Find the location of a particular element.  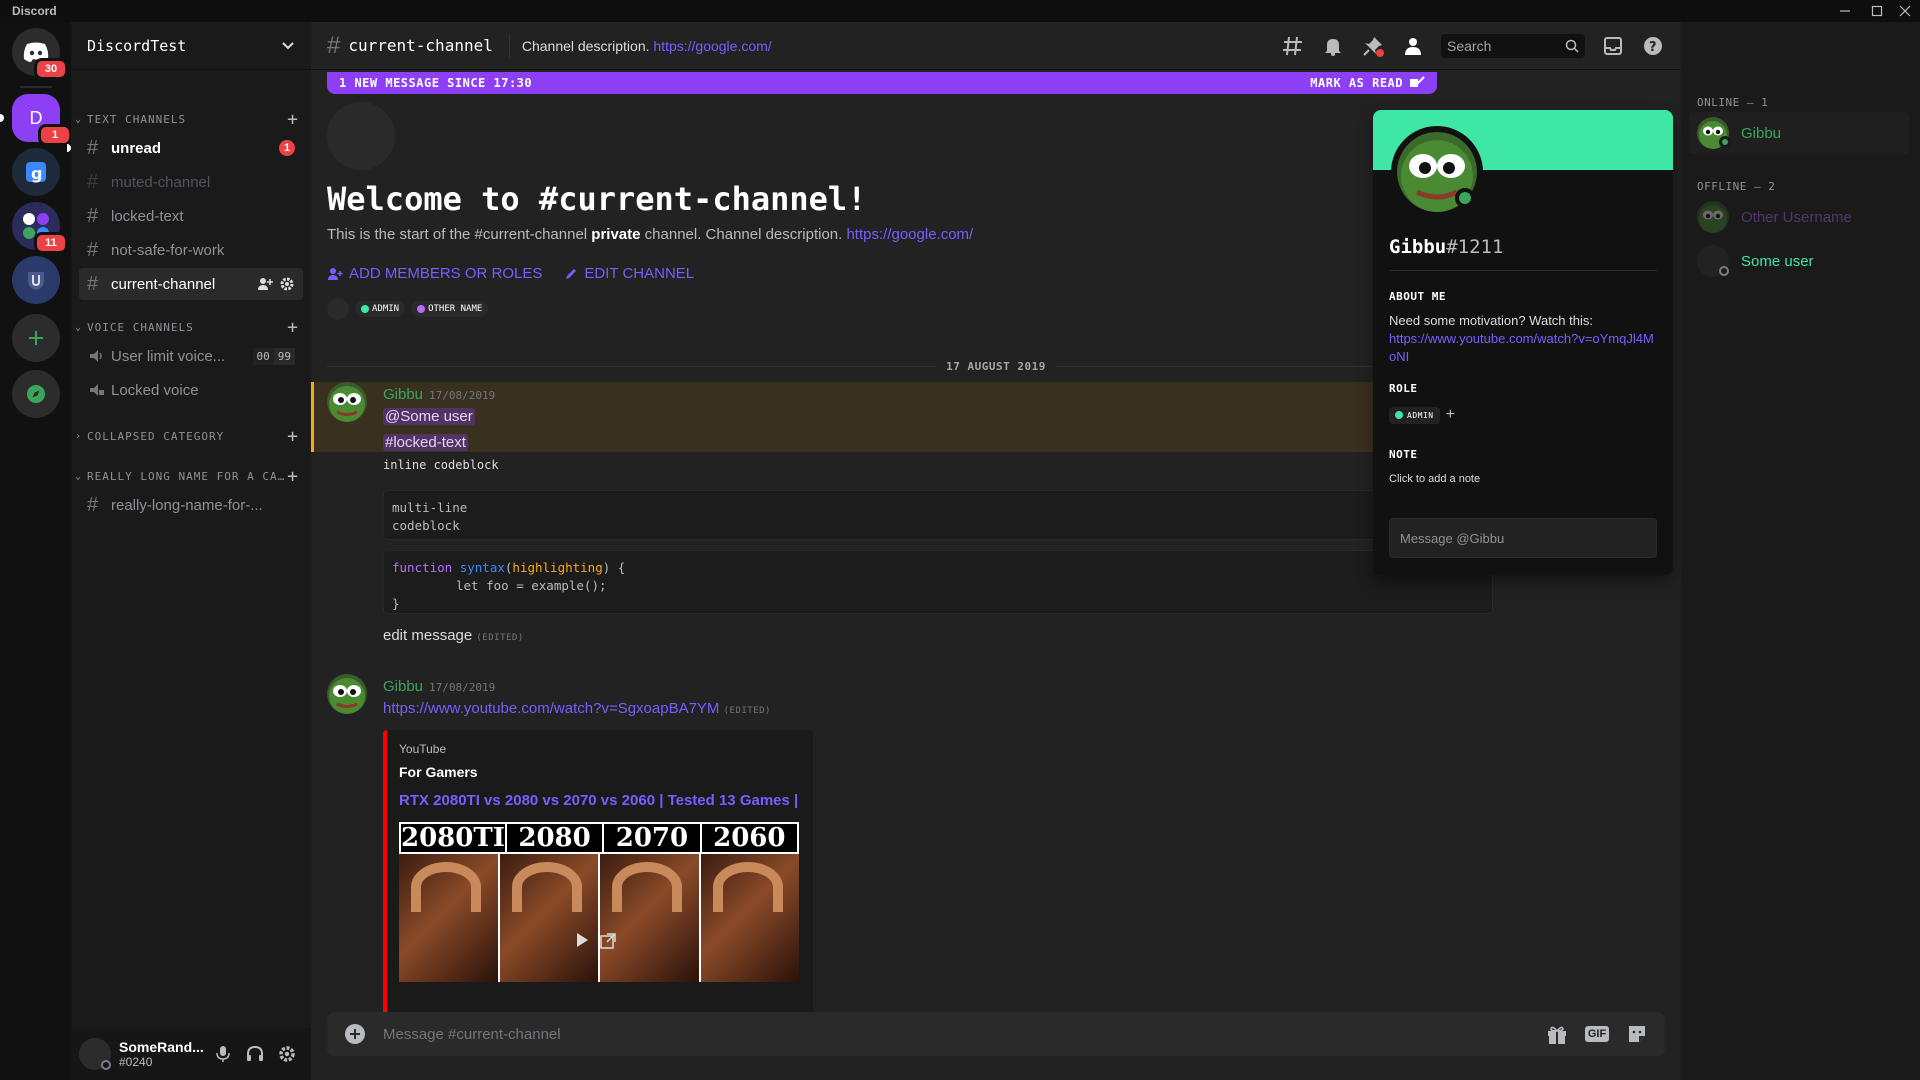

message-content: @Some user is located at coordinates (429, 416).